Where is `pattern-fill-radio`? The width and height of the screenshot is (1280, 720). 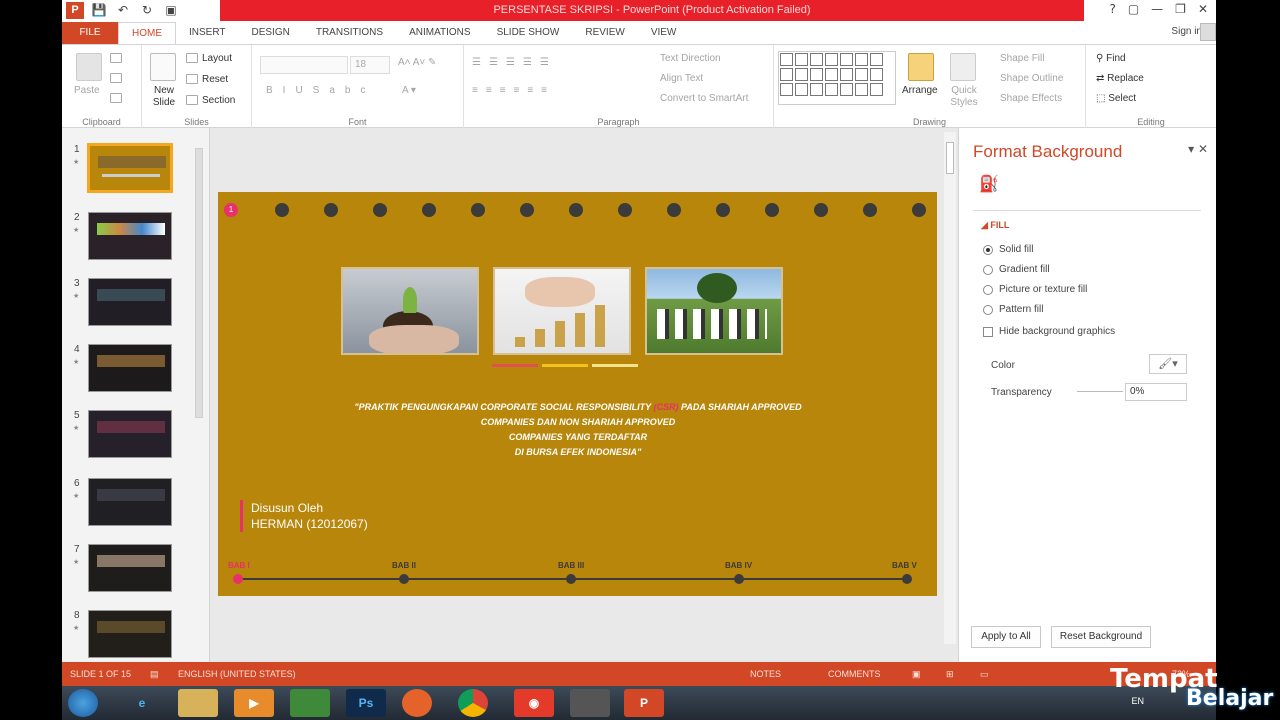 pattern-fill-radio is located at coordinates (988, 310).